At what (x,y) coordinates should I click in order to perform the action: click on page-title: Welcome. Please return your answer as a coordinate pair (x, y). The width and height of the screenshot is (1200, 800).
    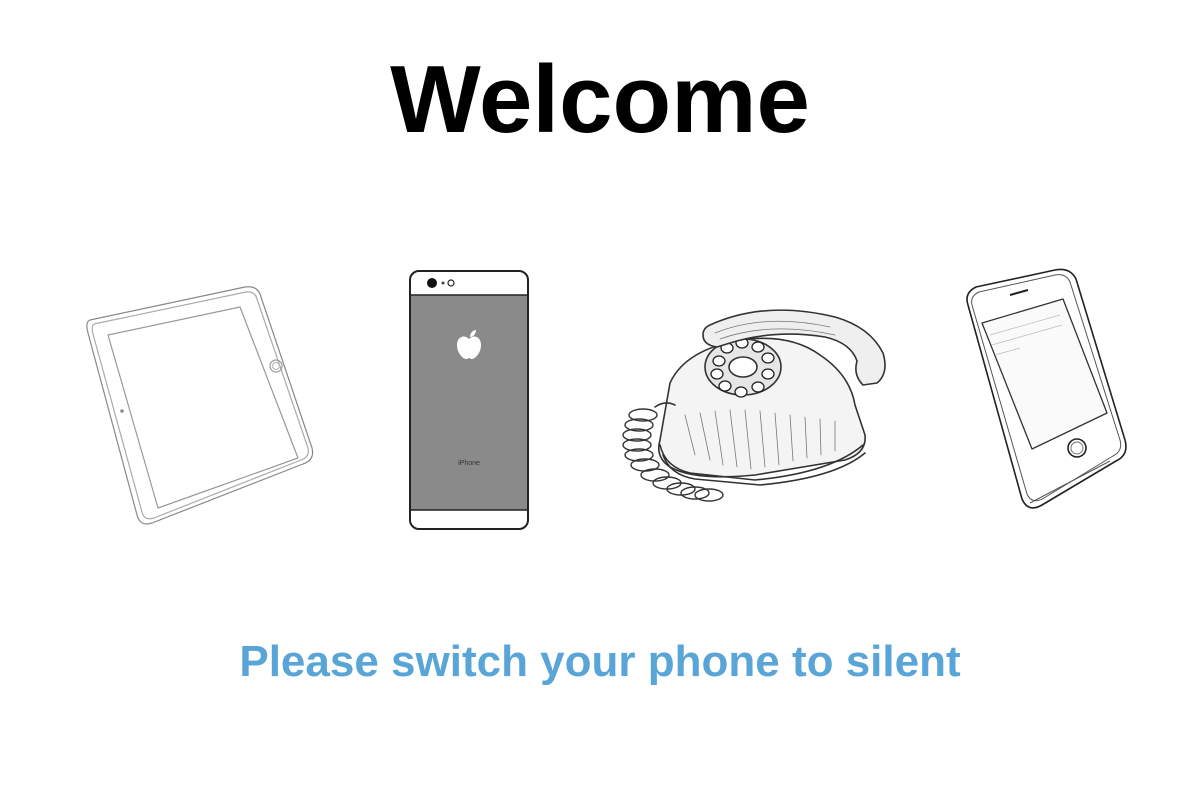
    Looking at the image, I should click on (600, 99).